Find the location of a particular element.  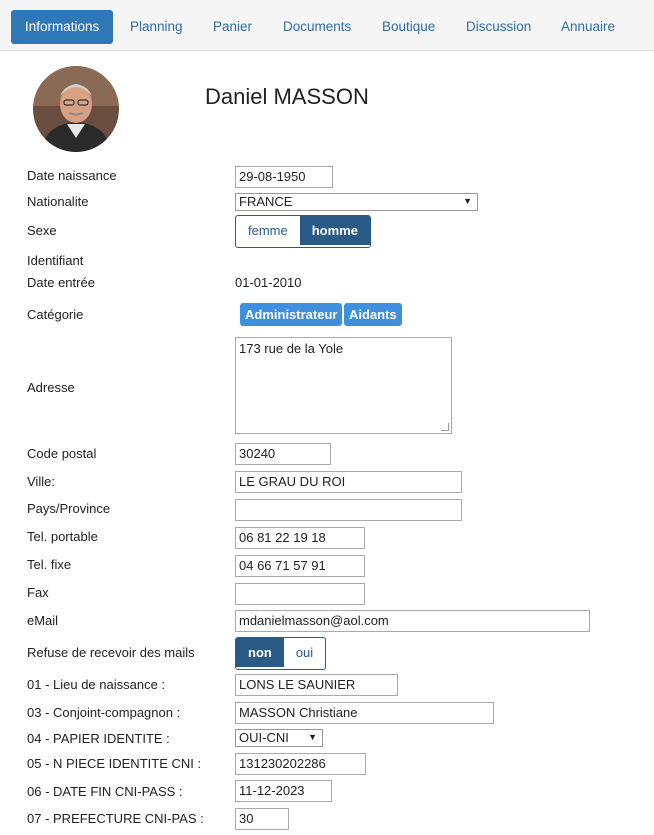

mobile-phone-field: 06 81 22 19 18 is located at coordinates (300, 538).